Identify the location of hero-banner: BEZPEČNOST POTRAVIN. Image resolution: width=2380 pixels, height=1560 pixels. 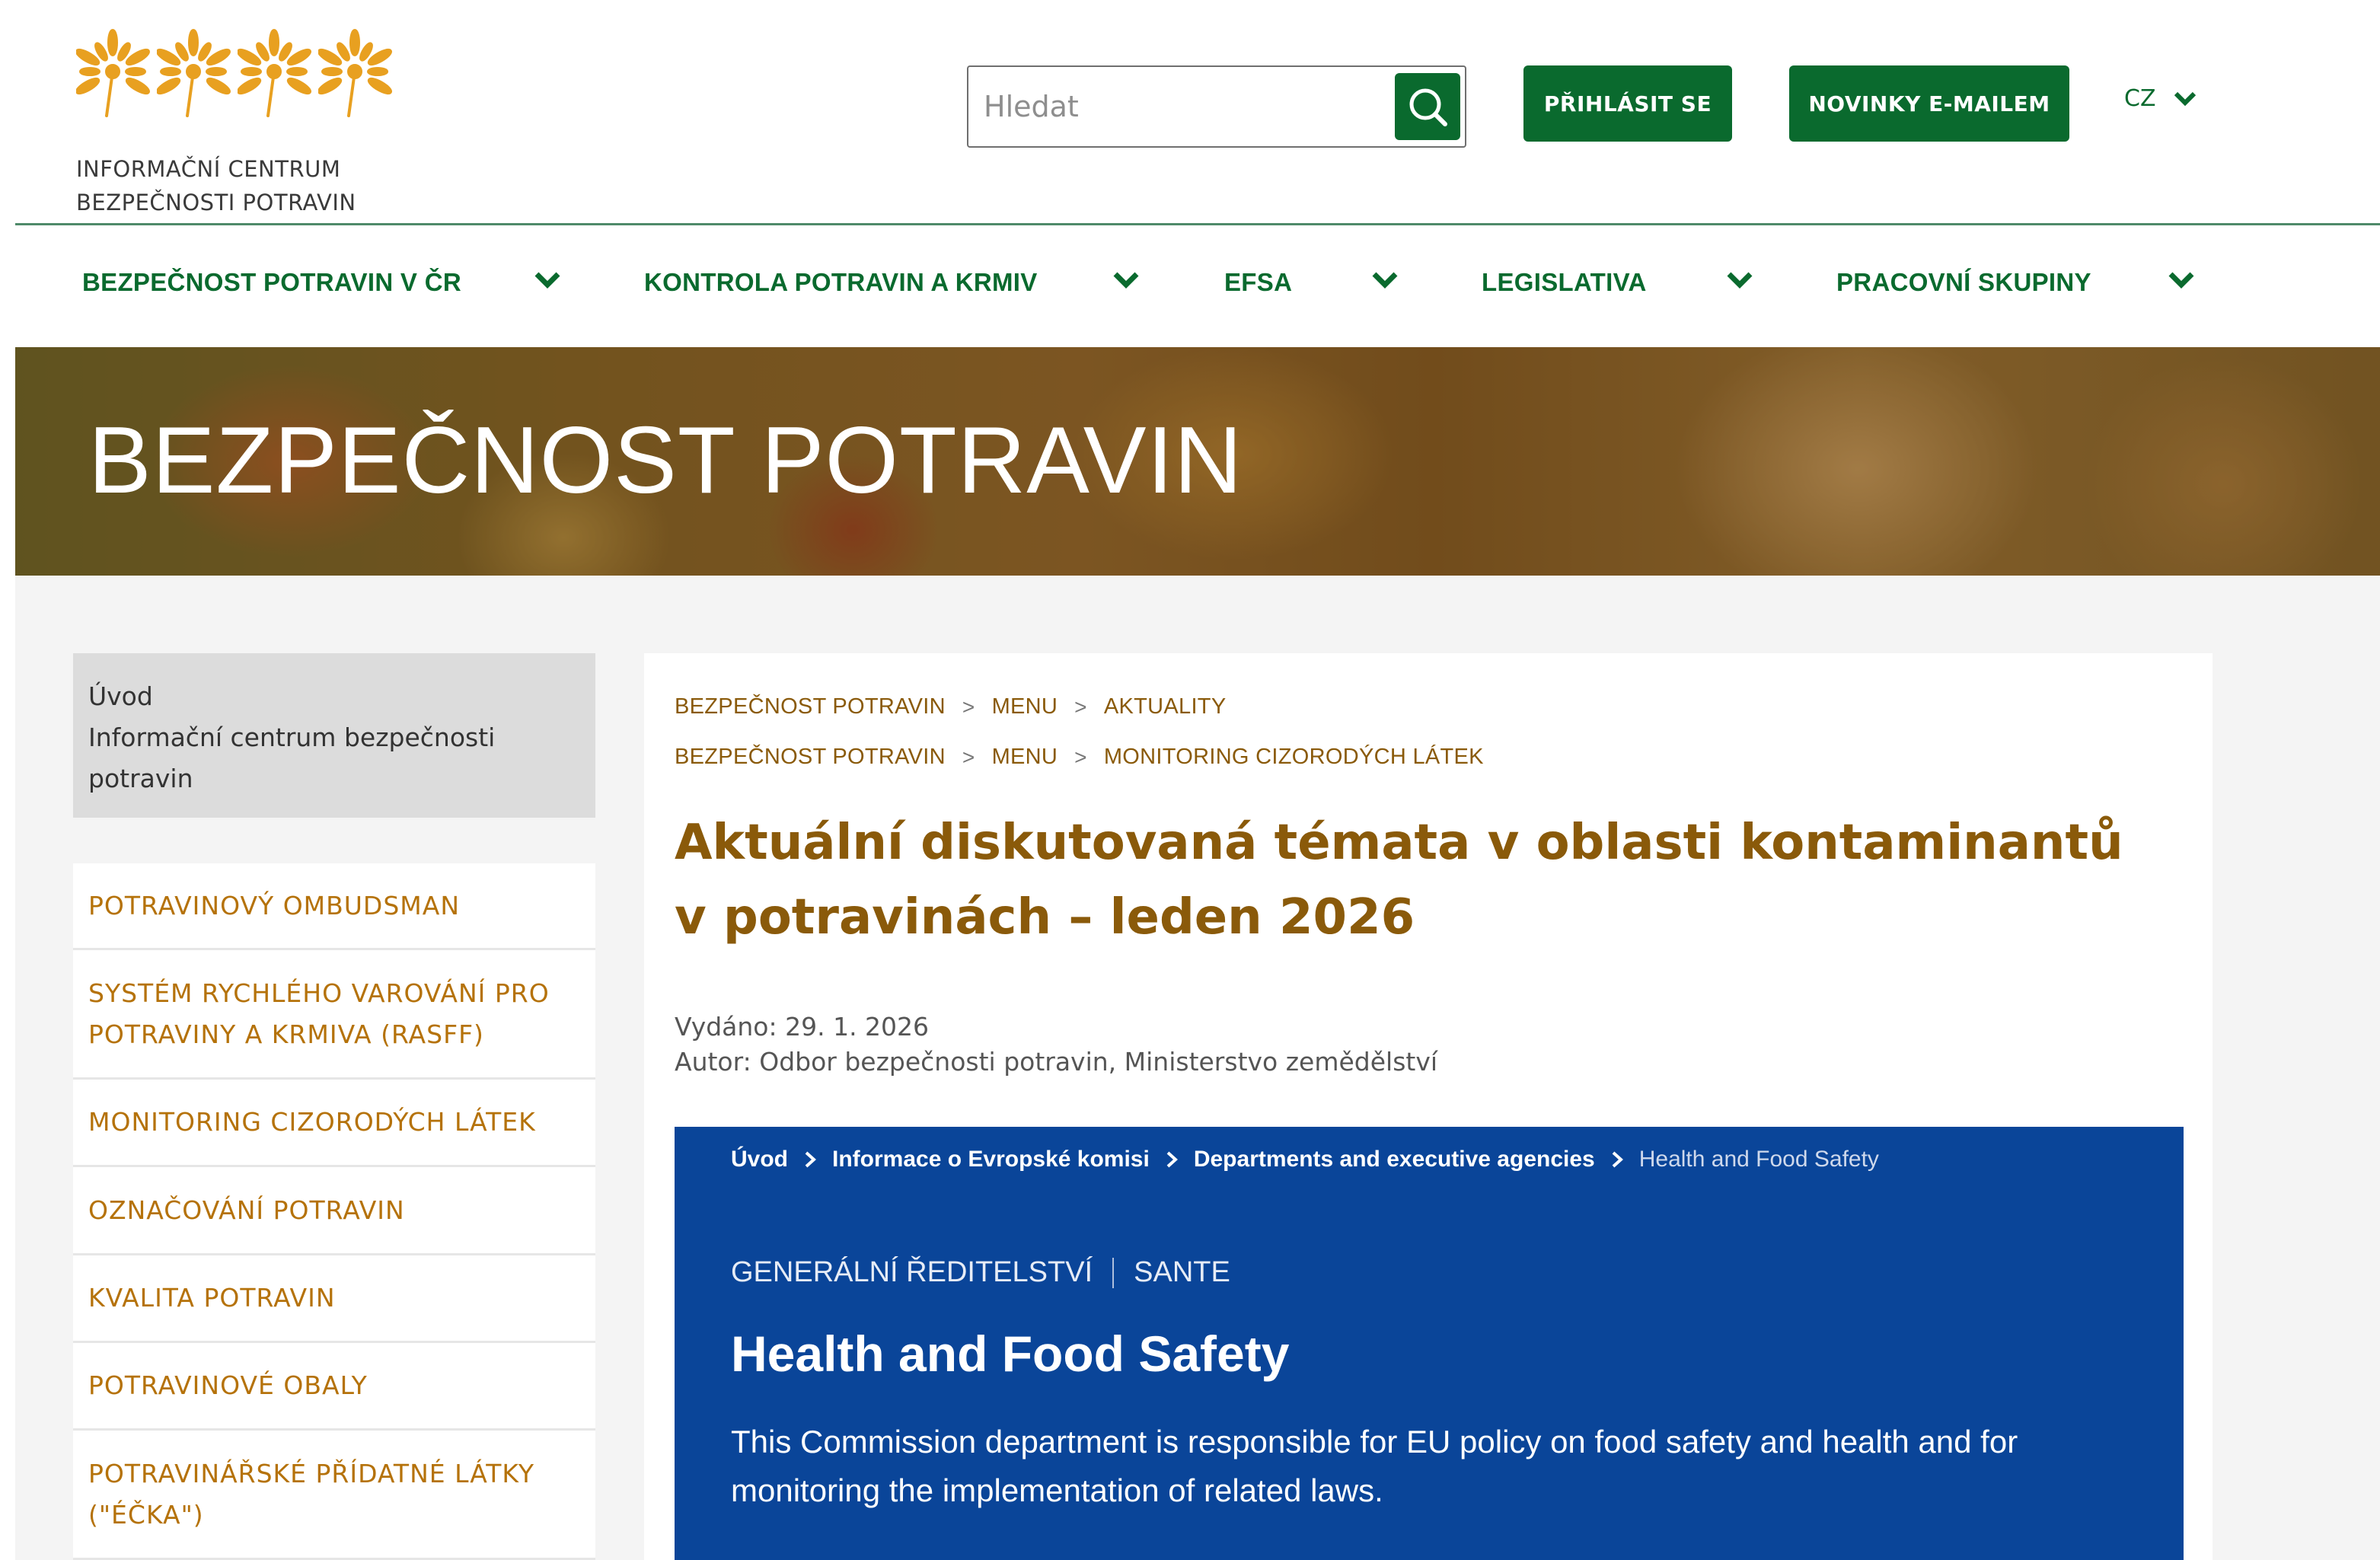
(1197, 462).